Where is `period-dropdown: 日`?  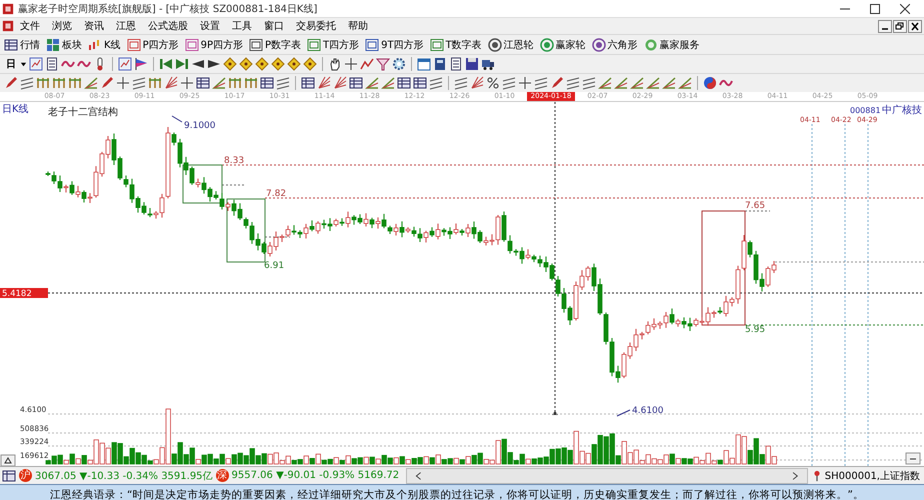
period-dropdown: 日 is located at coordinates (11, 64).